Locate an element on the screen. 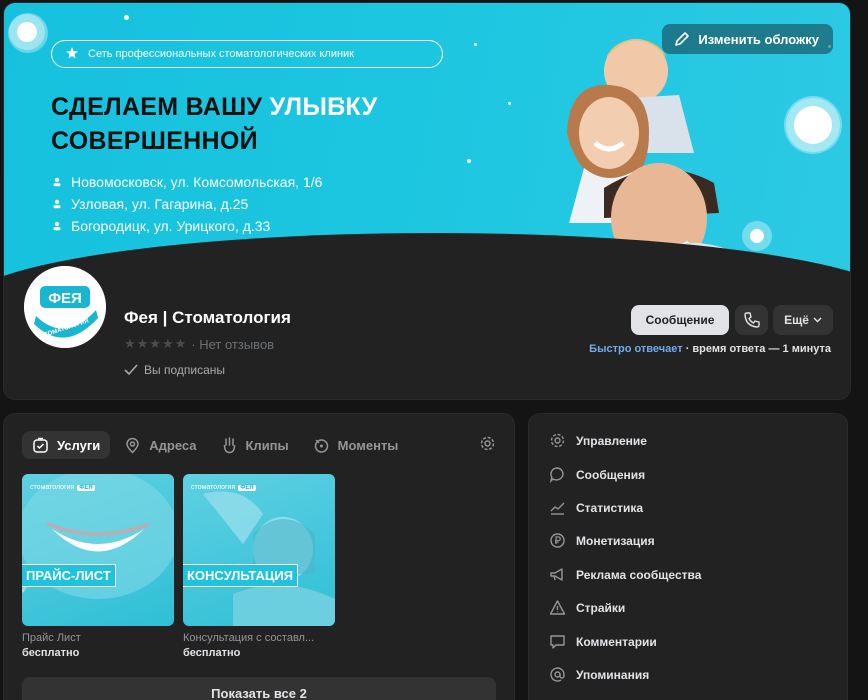 Image resolution: width=868 pixels, height=700 pixels. clips-icon is located at coordinates (229, 444).